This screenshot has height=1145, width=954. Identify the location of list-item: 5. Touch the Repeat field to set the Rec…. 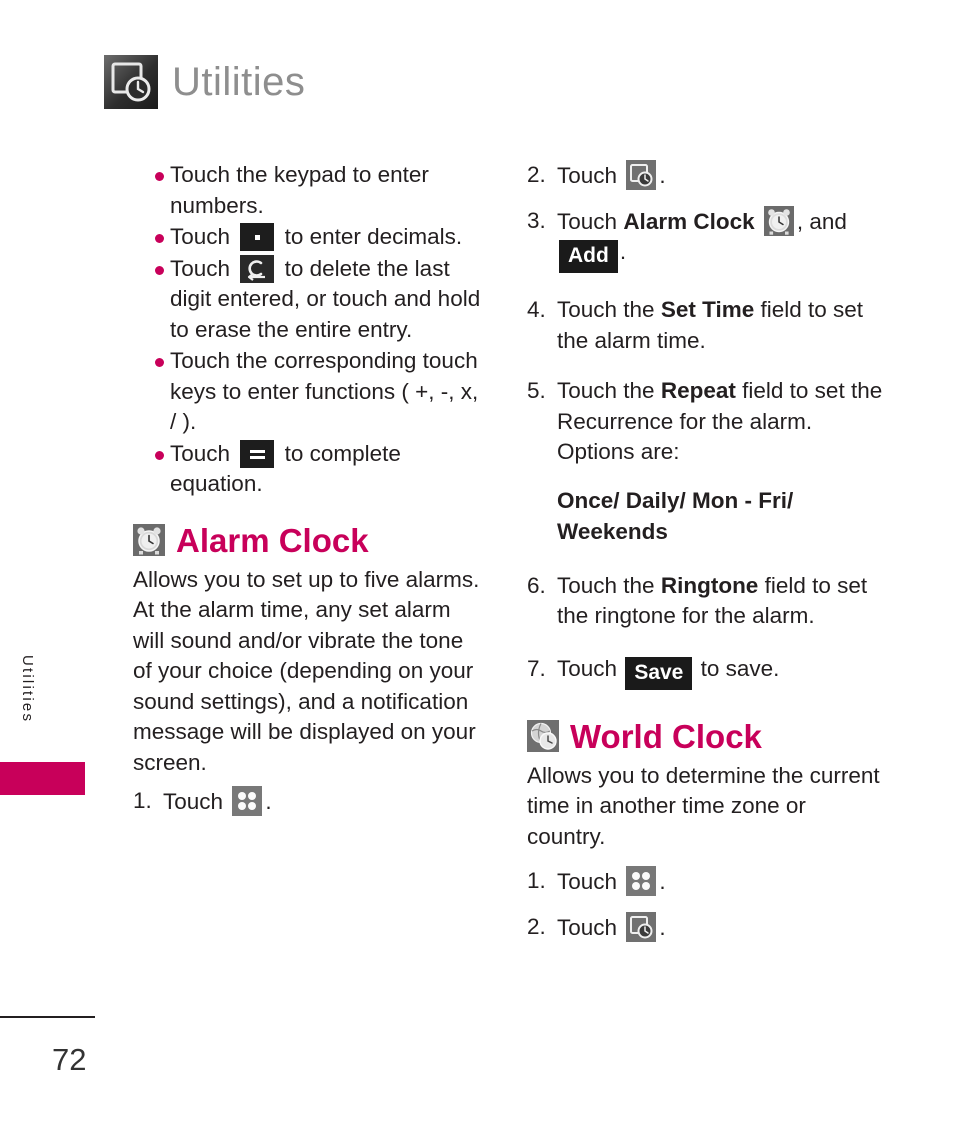
(707, 461).